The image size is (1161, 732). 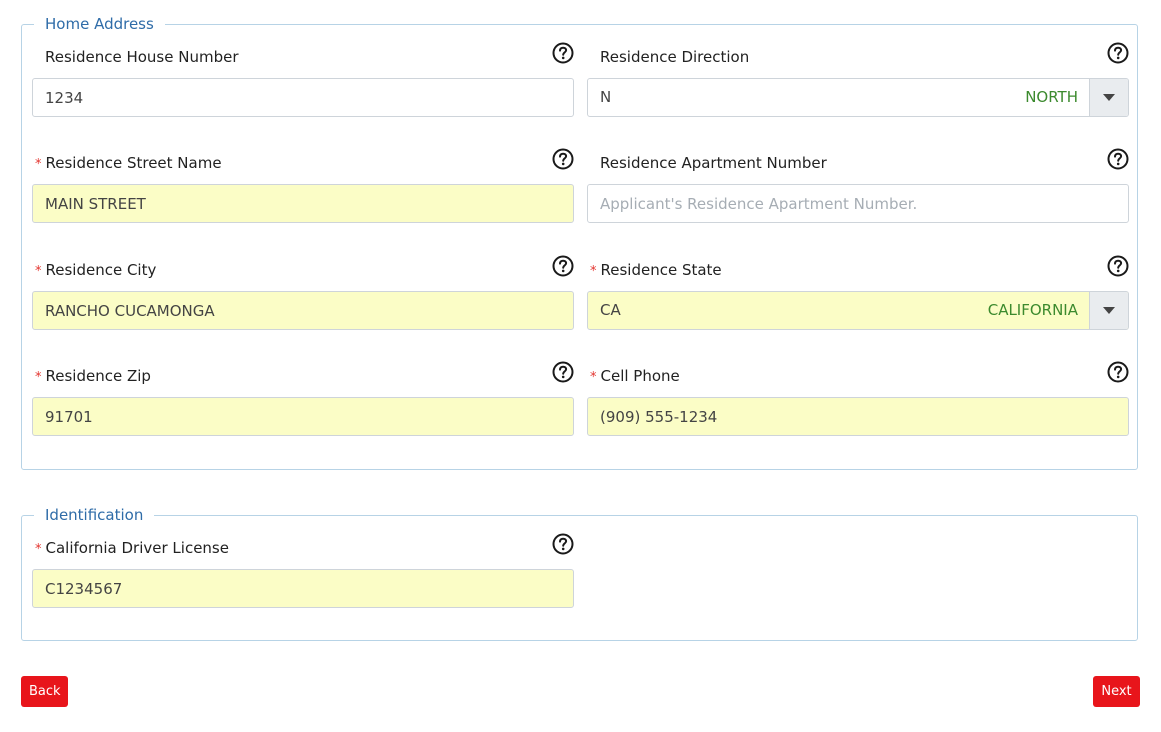 I want to click on identification-legend: Identification, so click(x=94, y=515).